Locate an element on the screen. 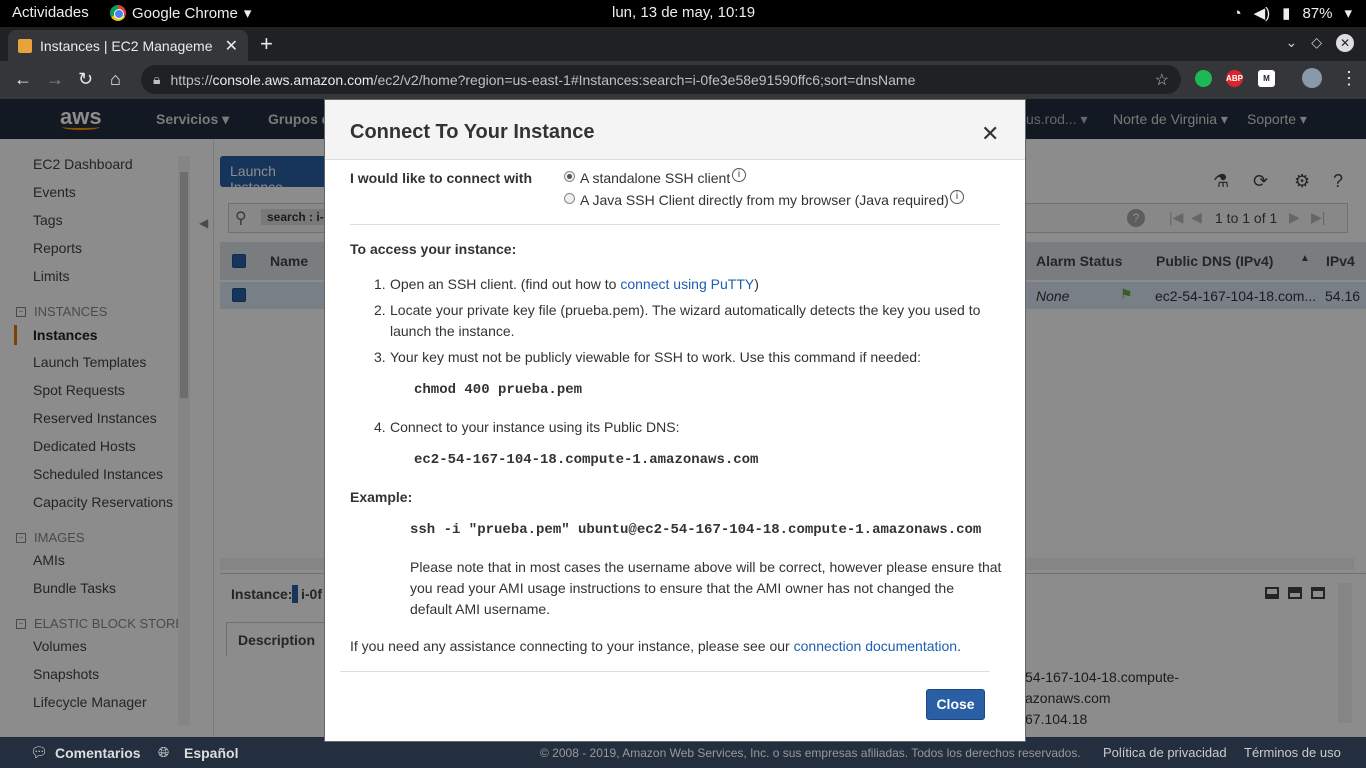 Image resolution: width=1366 pixels, height=768 pixels. tab-title: Instances | EC2 Manageme is located at coordinates (126, 45).